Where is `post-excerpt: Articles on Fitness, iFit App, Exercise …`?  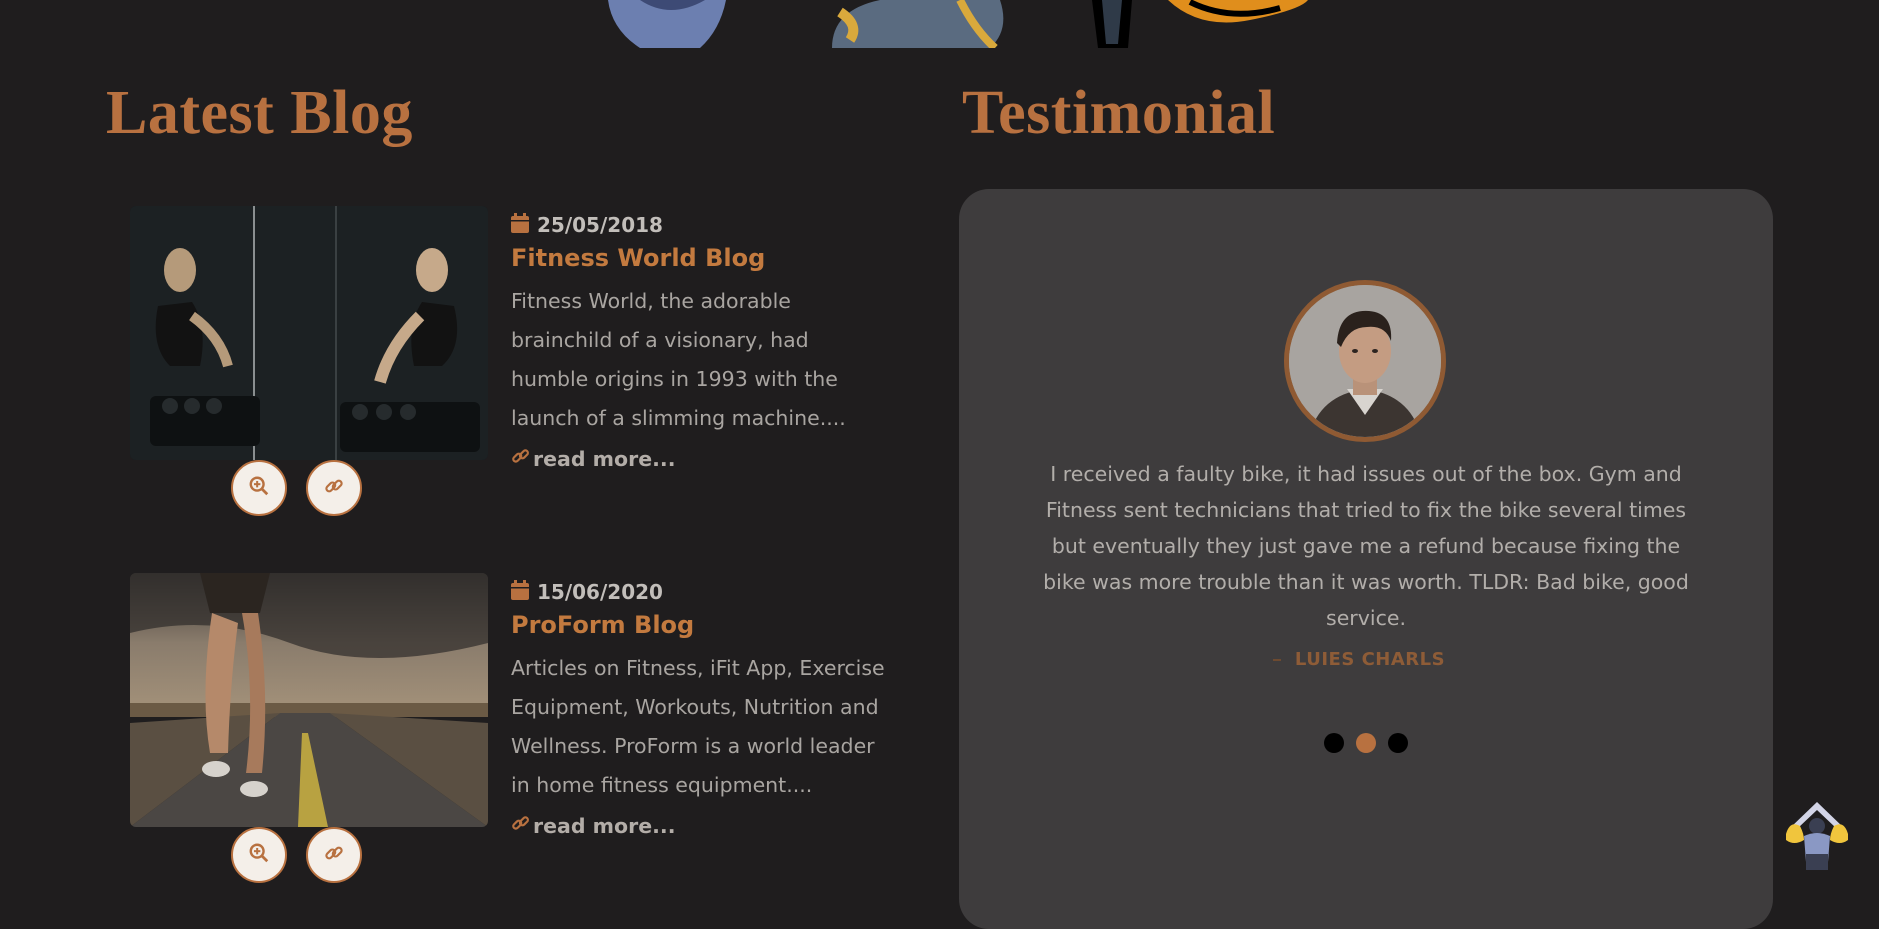
post-excerpt: Articles on Fitness, iFit App, Exercise … is located at coordinates (698, 726).